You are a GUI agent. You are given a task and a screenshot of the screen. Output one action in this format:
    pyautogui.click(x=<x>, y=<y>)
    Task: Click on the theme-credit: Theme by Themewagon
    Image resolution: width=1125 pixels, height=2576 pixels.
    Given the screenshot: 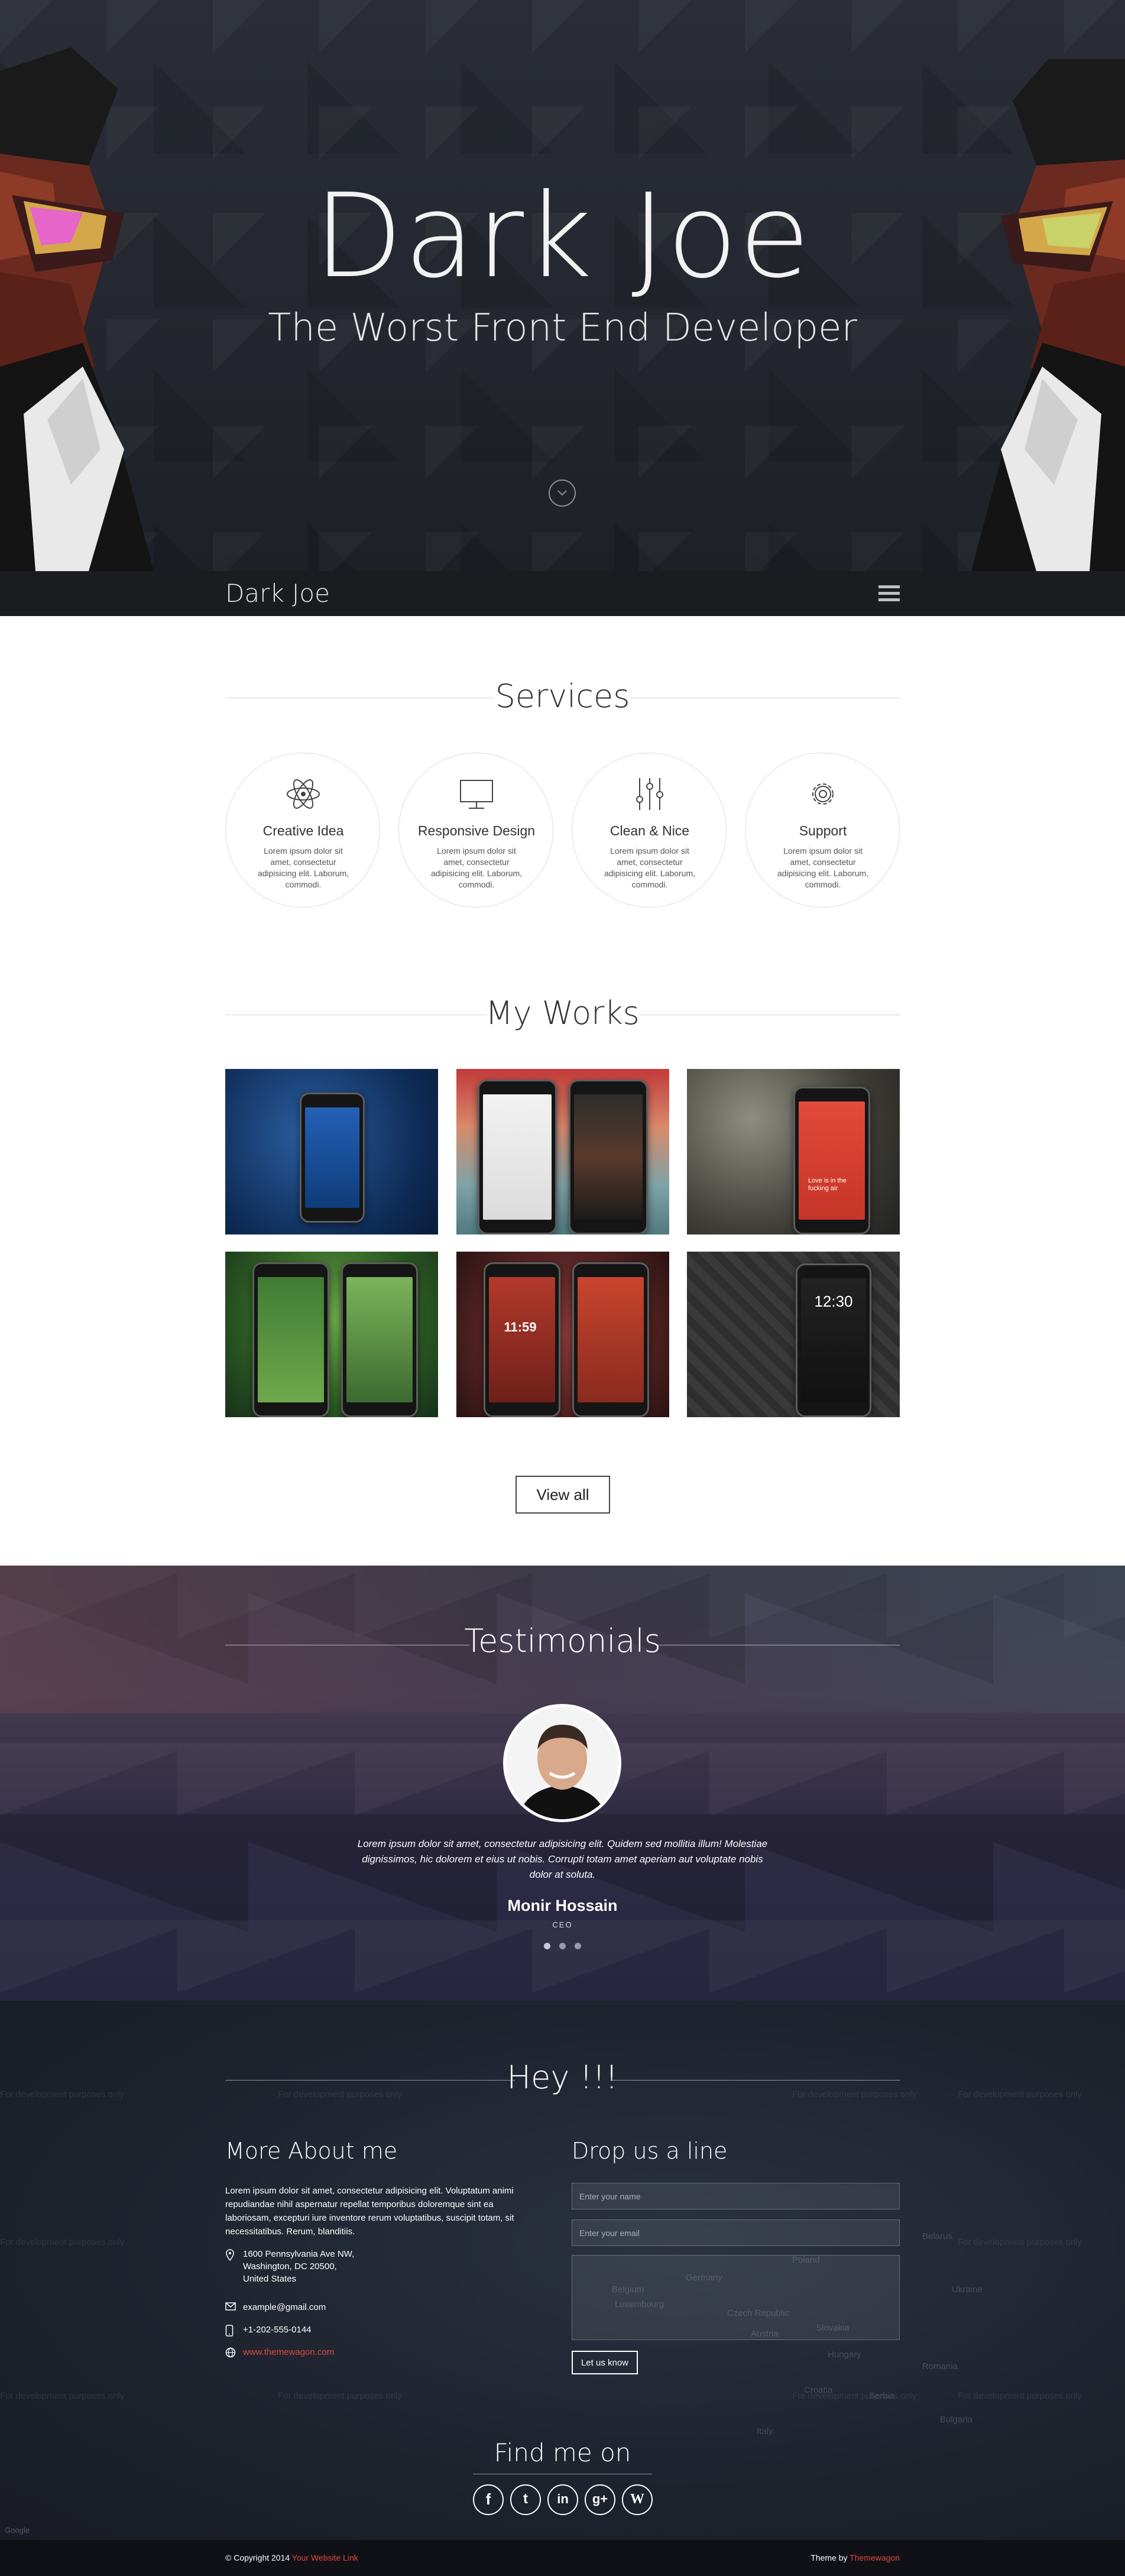 What is the action you would take?
    pyautogui.click(x=855, y=2557)
    